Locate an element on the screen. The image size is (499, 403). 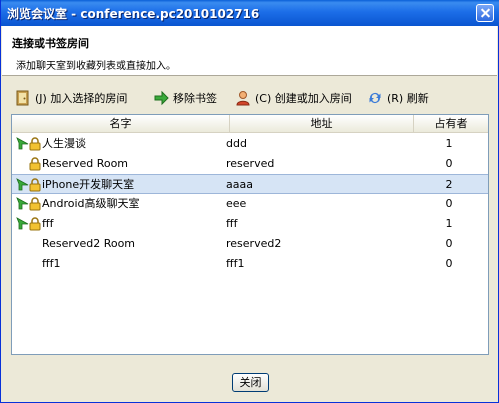
window-title: 浏览会议室 - conference.pc2010102716 is located at coordinates (133, 14).